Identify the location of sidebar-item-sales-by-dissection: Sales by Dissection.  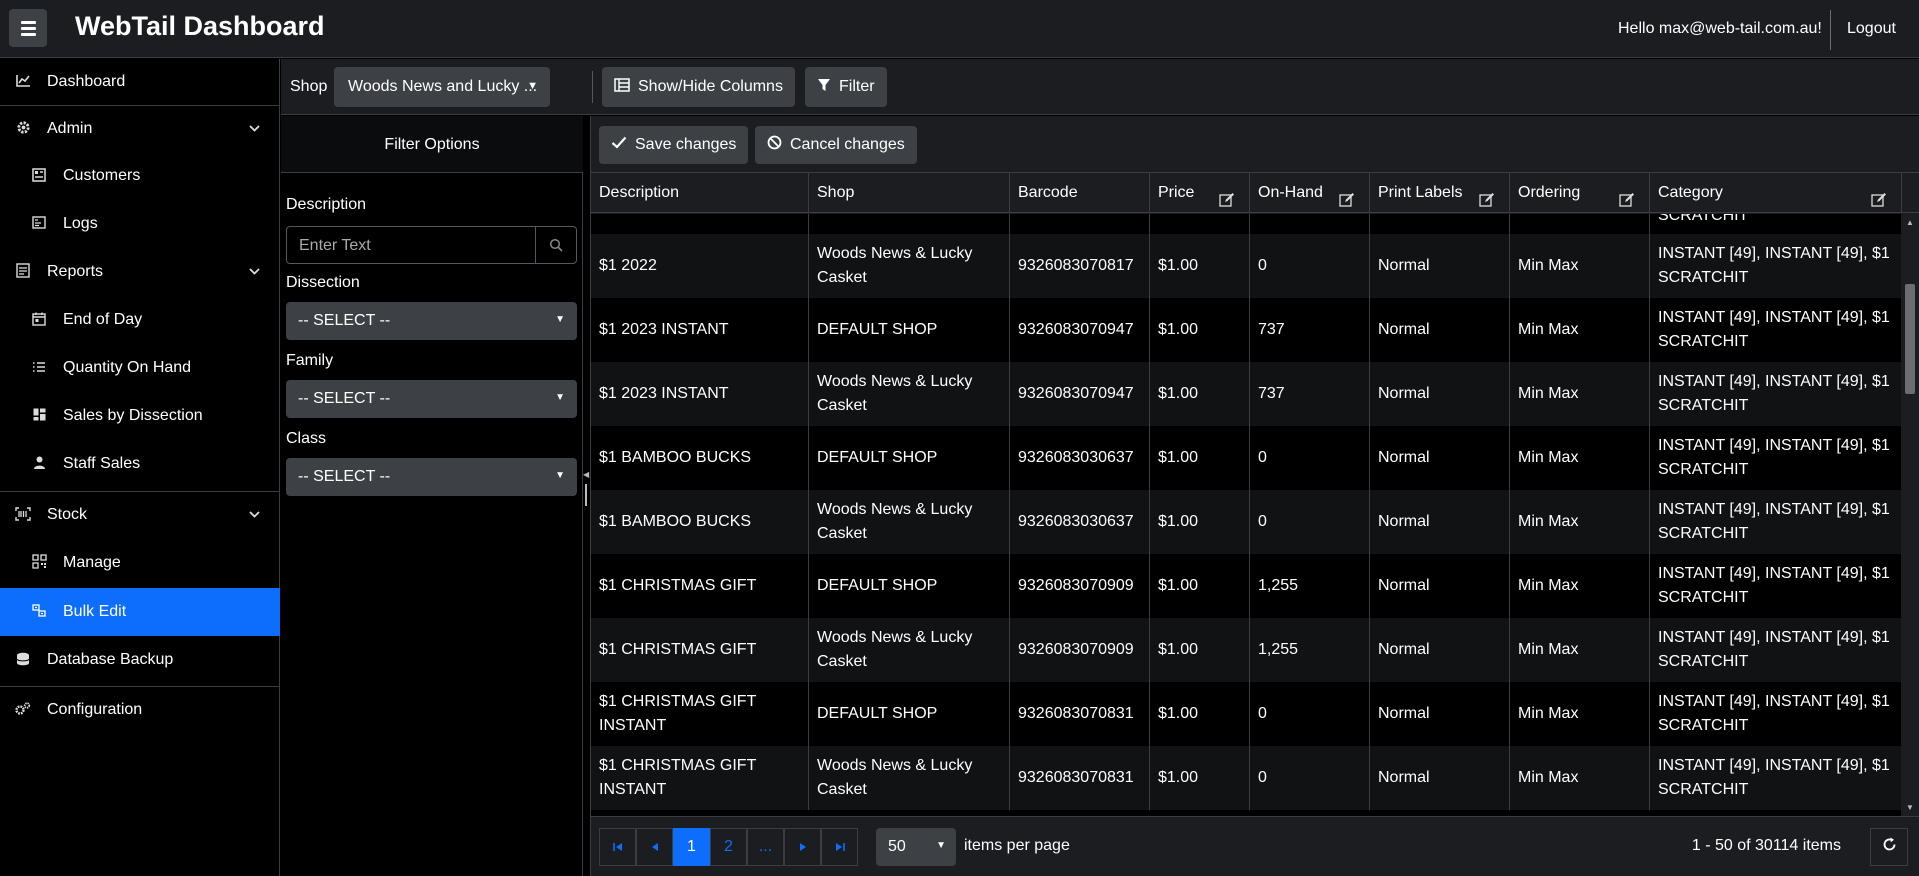
(140, 416).